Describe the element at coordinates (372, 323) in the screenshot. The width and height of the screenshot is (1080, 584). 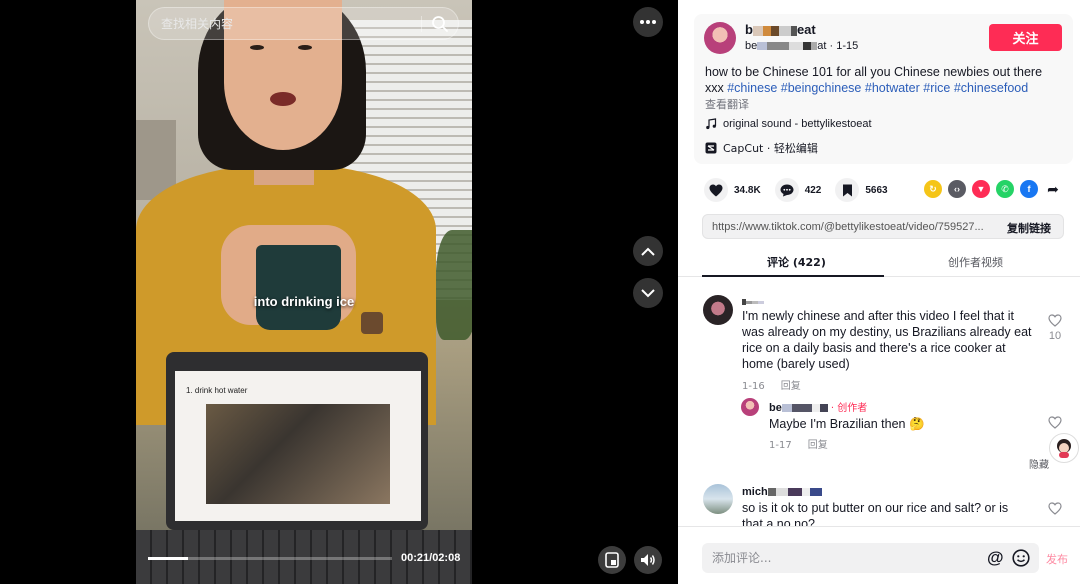
I see `wristwatch` at that location.